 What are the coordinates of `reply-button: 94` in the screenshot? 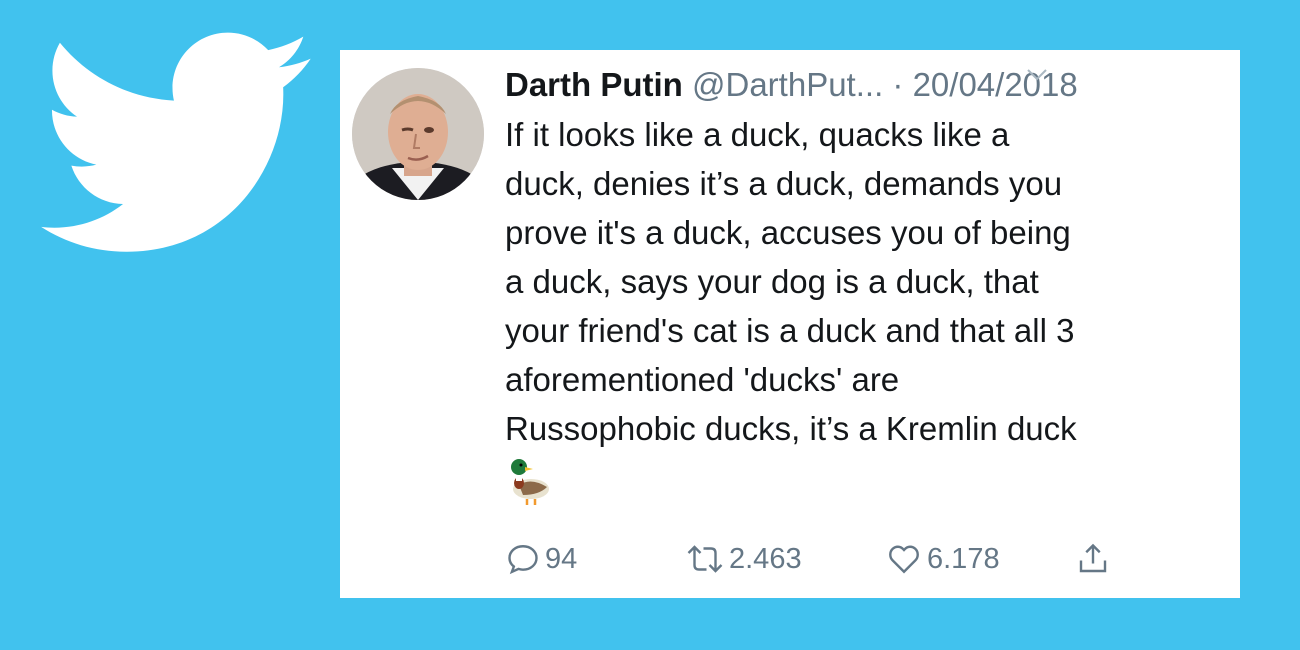 It's located at (541, 559).